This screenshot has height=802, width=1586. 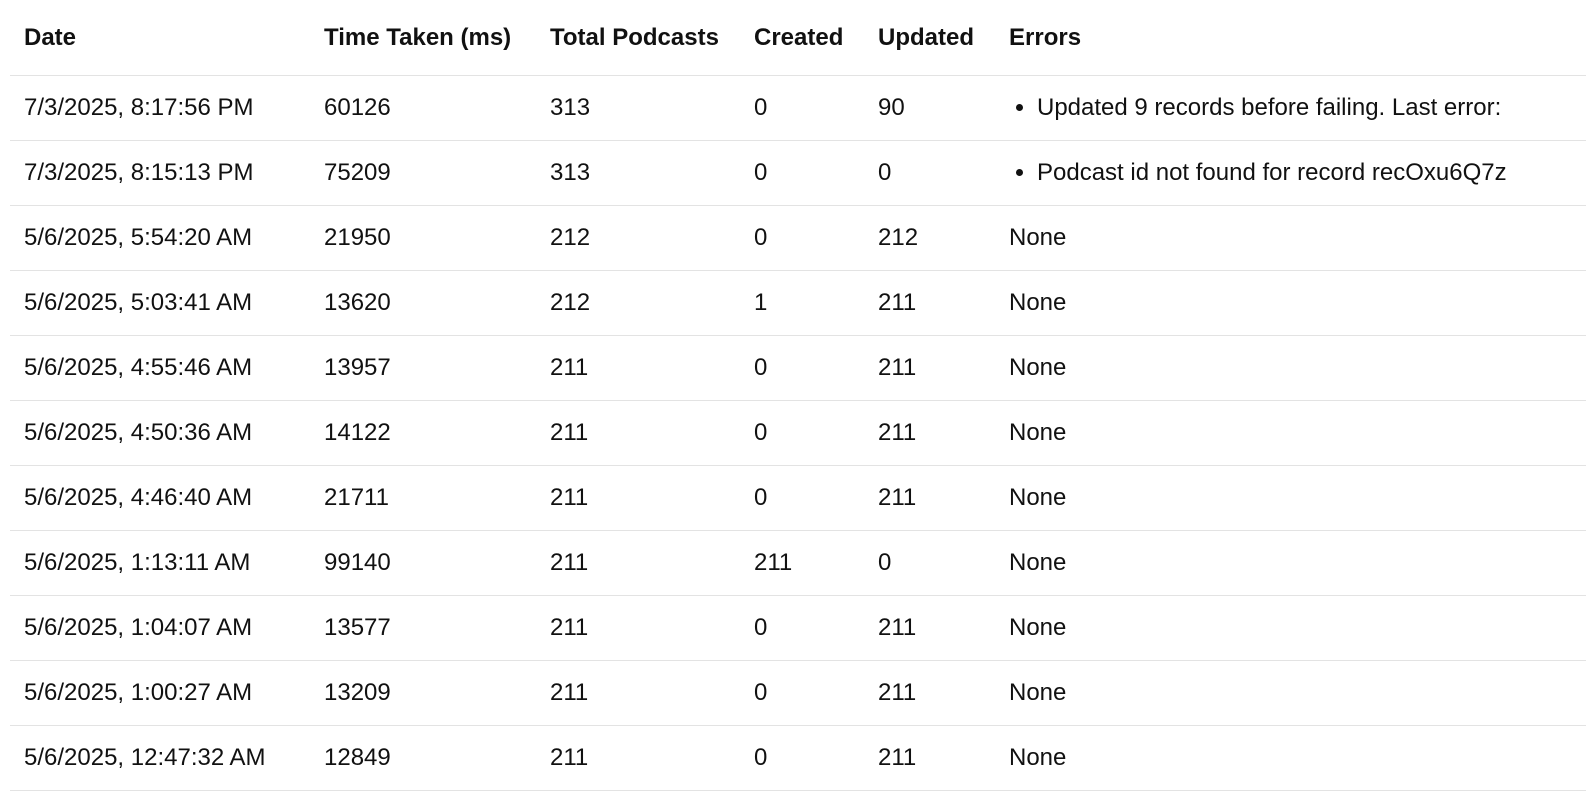 What do you see at coordinates (802, 38) in the screenshot?
I see `column-header-created: Created` at bounding box center [802, 38].